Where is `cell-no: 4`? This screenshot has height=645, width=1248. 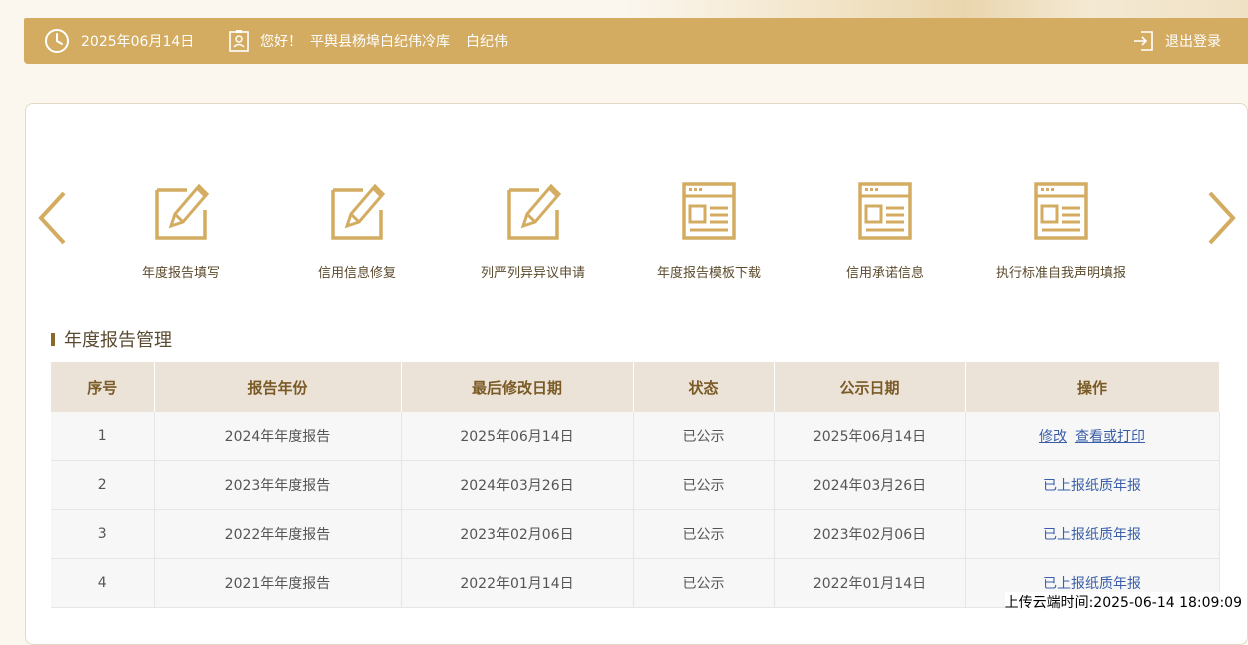 cell-no: 4 is located at coordinates (103, 583).